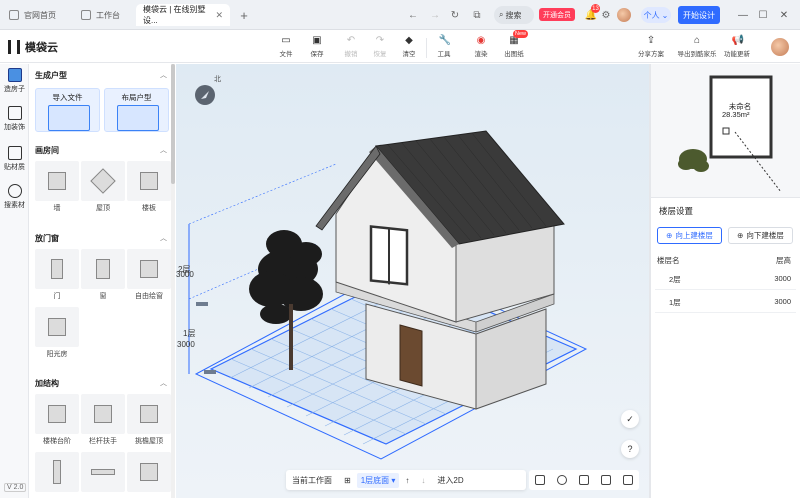  What do you see at coordinates (14, 127) in the screenshot?
I see `rail-label: 加装饰` at bounding box center [14, 127].